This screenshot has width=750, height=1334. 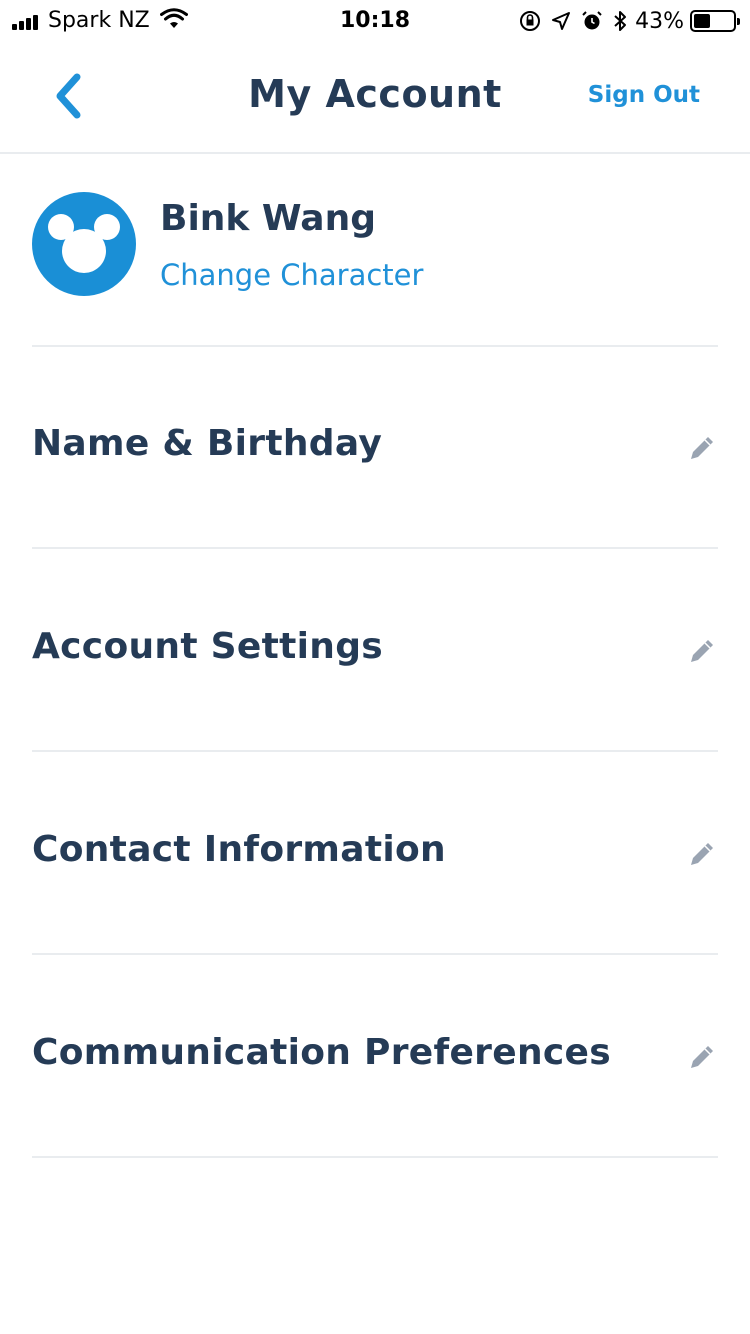 What do you see at coordinates (644, 95) in the screenshot?
I see `sign-out-button: Sign Out` at bounding box center [644, 95].